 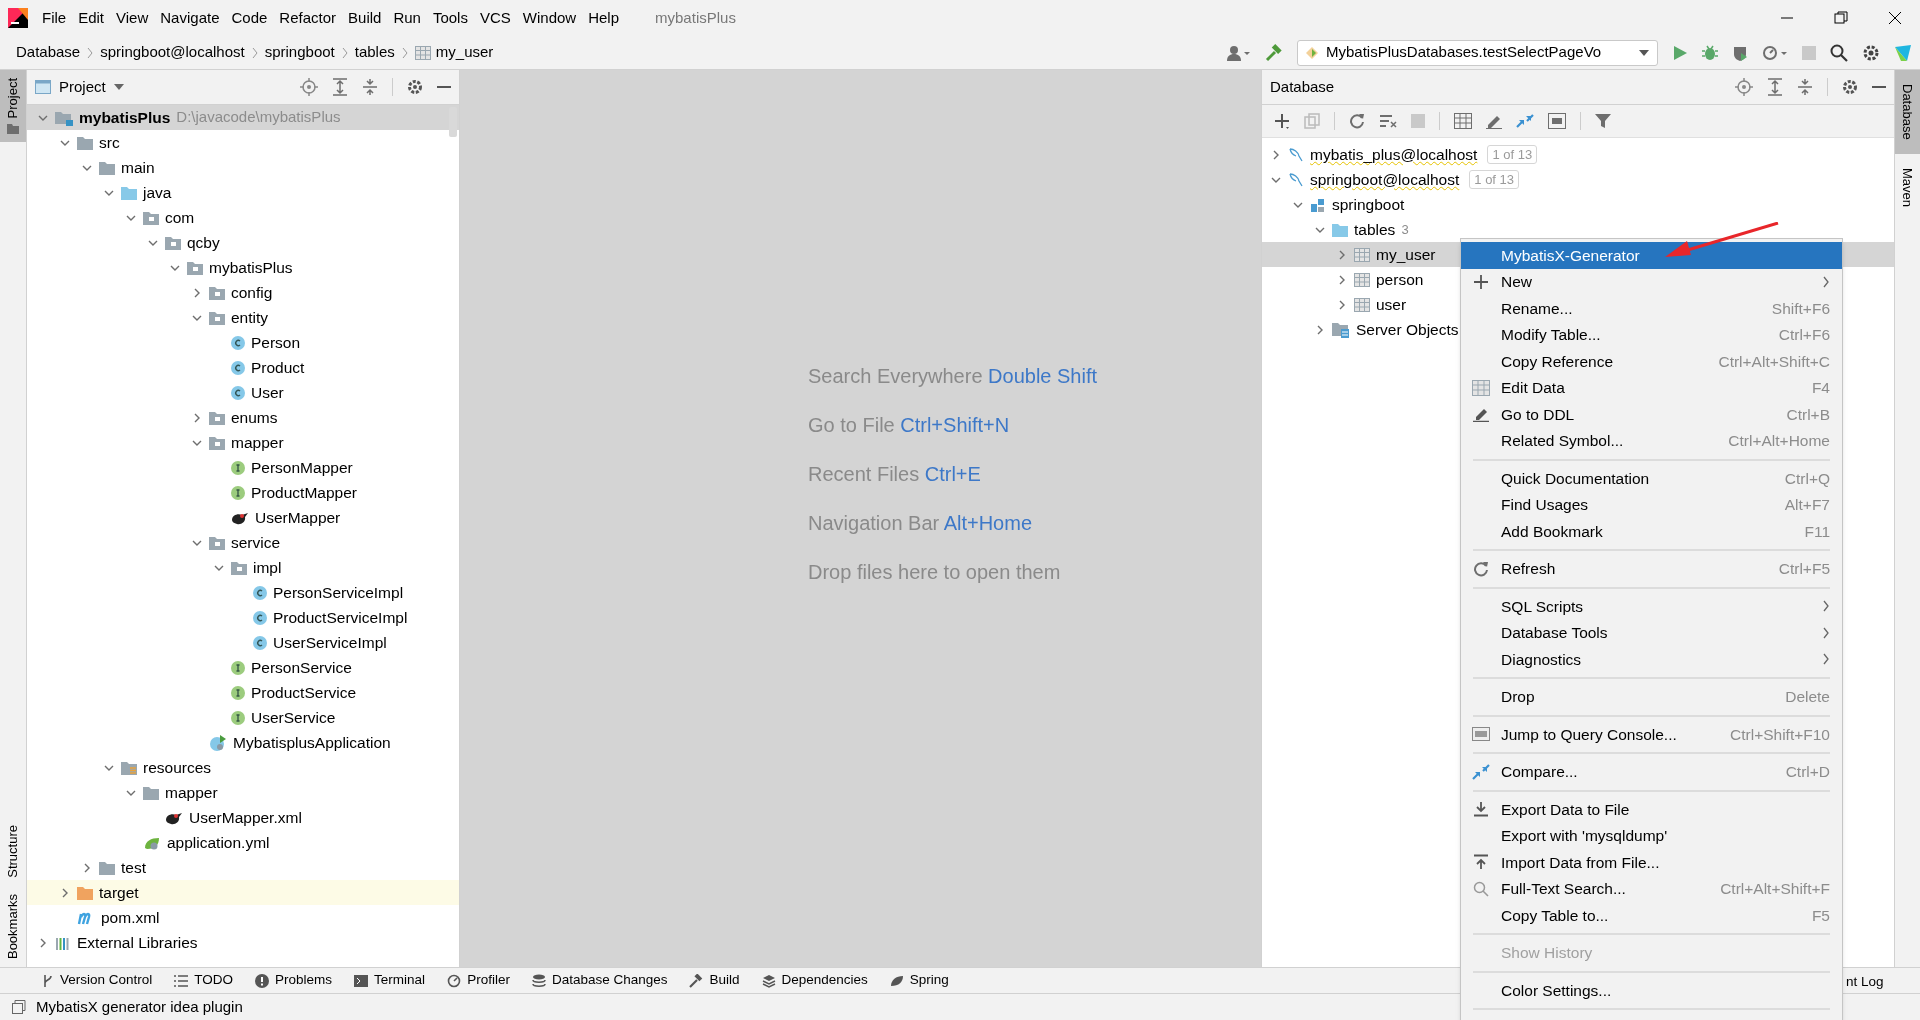 I want to click on shortcut-label: Ctrl+D, so click(x=1807, y=772).